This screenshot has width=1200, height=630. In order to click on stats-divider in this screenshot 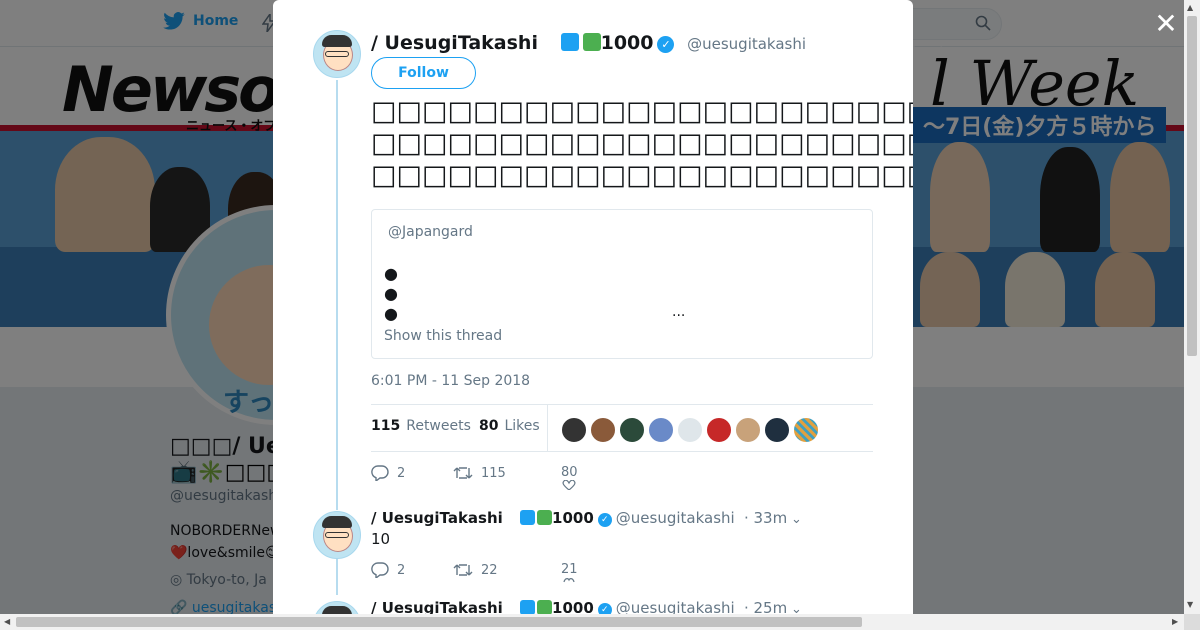, I will do `click(547, 428)`.